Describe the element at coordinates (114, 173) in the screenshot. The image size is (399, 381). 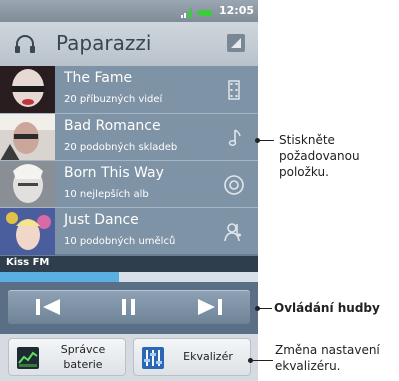
I see `list-item-title: Born This Way` at that location.